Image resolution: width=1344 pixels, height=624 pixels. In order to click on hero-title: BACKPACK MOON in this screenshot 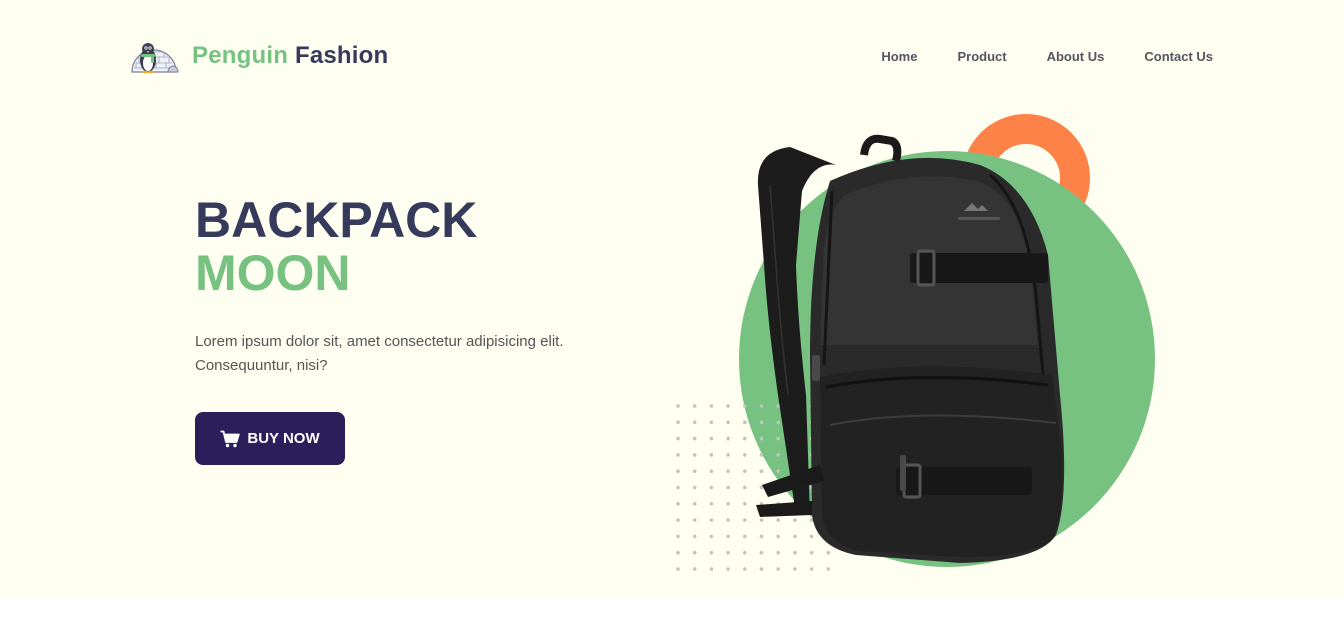, I will do `click(336, 247)`.